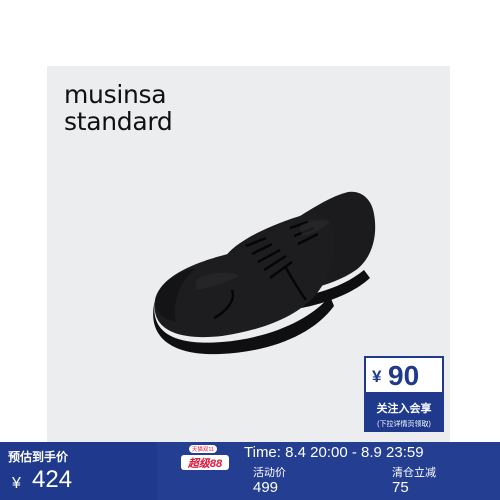 This screenshot has width=500, height=500. What do you see at coordinates (244, 284) in the screenshot?
I see `front-sneaker` at bounding box center [244, 284].